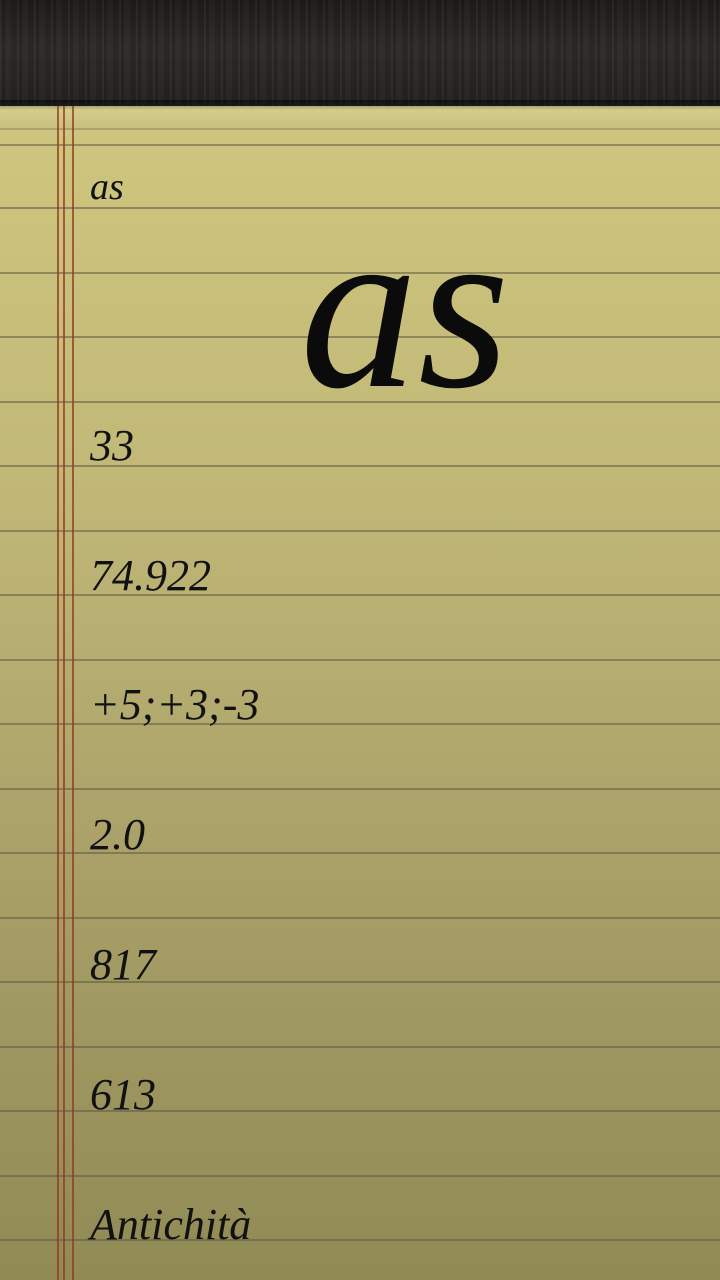 The height and width of the screenshot is (1280, 720). What do you see at coordinates (175, 704) in the screenshot?
I see `oxidation-states: +5;+3;-3` at bounding box center [175, 704].